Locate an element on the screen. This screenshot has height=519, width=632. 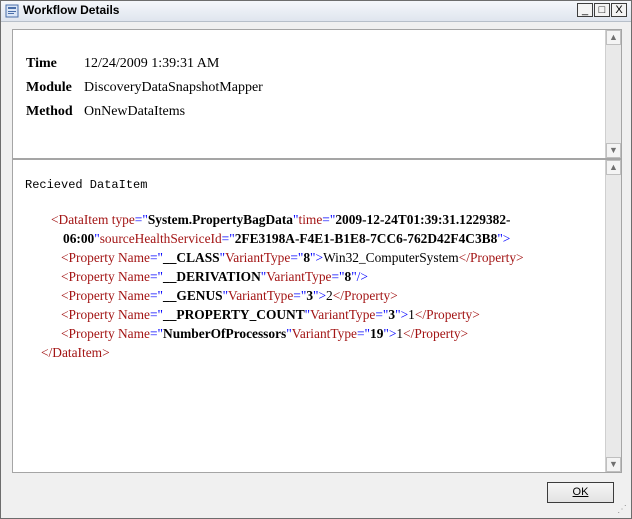
method-label: Method is located at coordinates (49, 111).